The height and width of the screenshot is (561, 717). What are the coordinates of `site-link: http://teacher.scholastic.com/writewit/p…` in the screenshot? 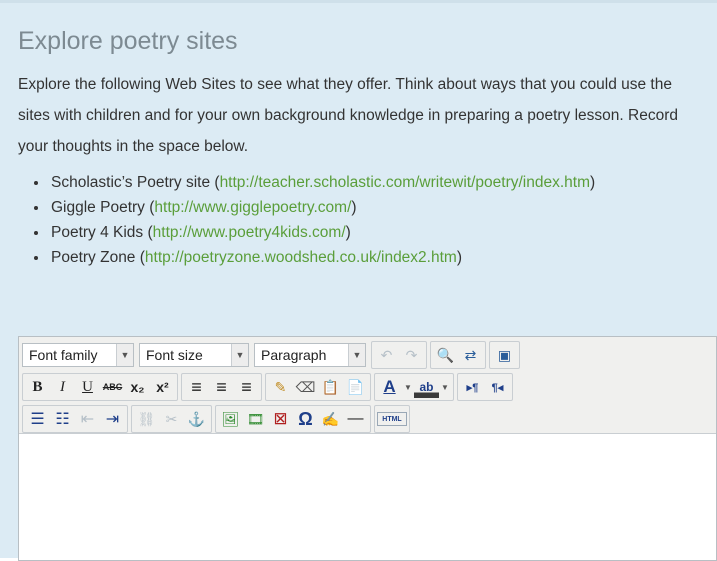 It's located at (405, 182).